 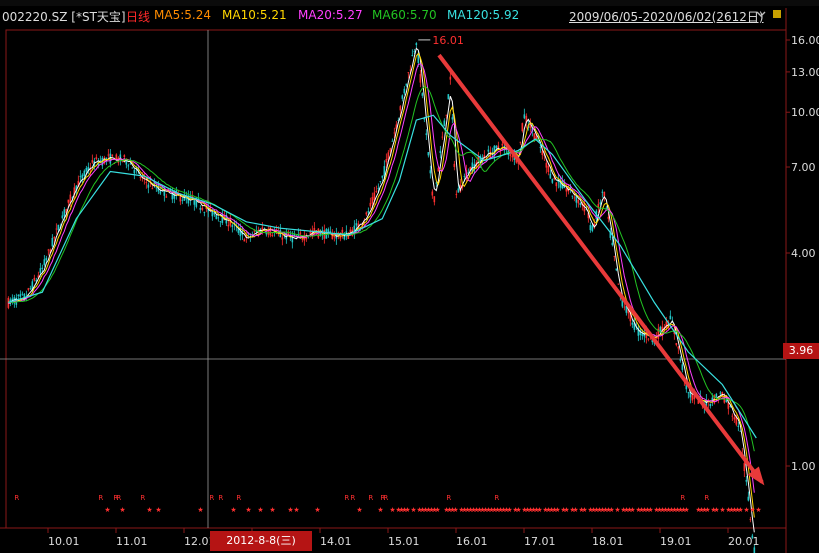 What do you see at coordinates (64, 541) in the screenshot?
I see `x-tick-label: 10.01` at bounding box center [64, 541].